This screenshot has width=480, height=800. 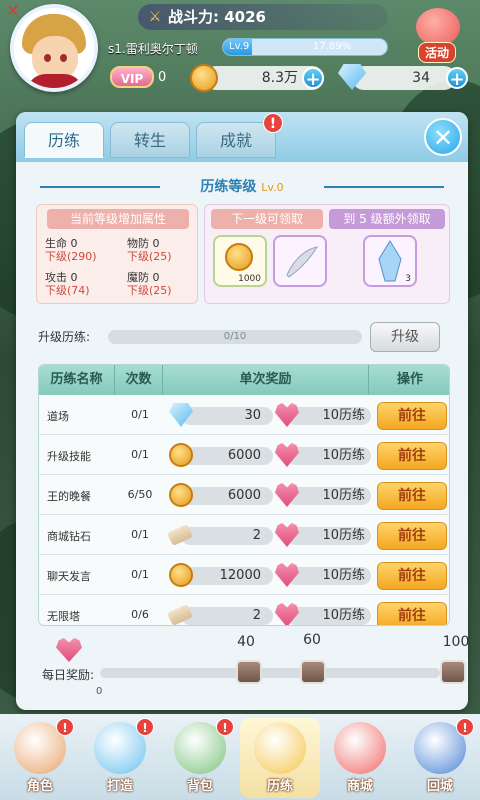 I want to click on activity-mascot-icon, so click(x=438, y=27).